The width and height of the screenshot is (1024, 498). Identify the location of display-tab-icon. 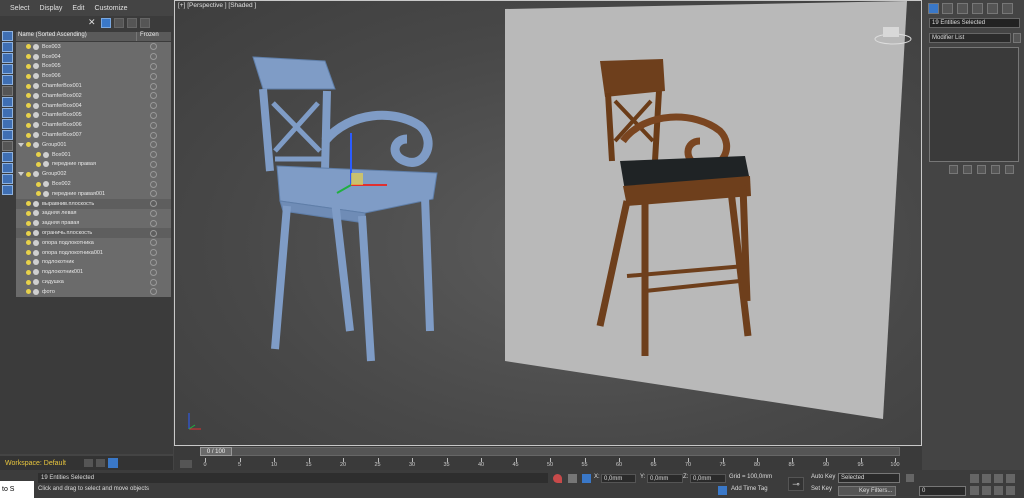
(992, 8).